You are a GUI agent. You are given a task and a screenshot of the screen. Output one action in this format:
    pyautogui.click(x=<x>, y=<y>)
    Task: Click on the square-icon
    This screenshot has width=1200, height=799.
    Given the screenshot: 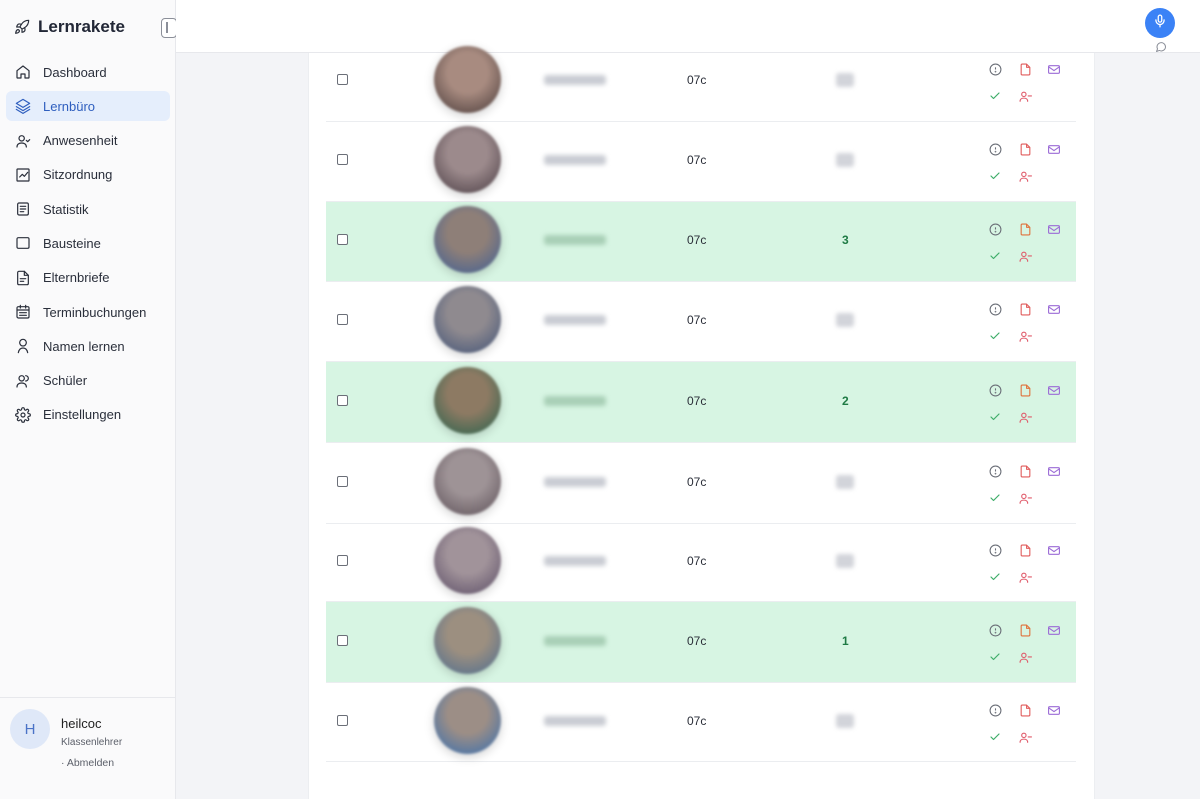 What is the action you would take?
    pyautogui.click(x=23, y=243)
    